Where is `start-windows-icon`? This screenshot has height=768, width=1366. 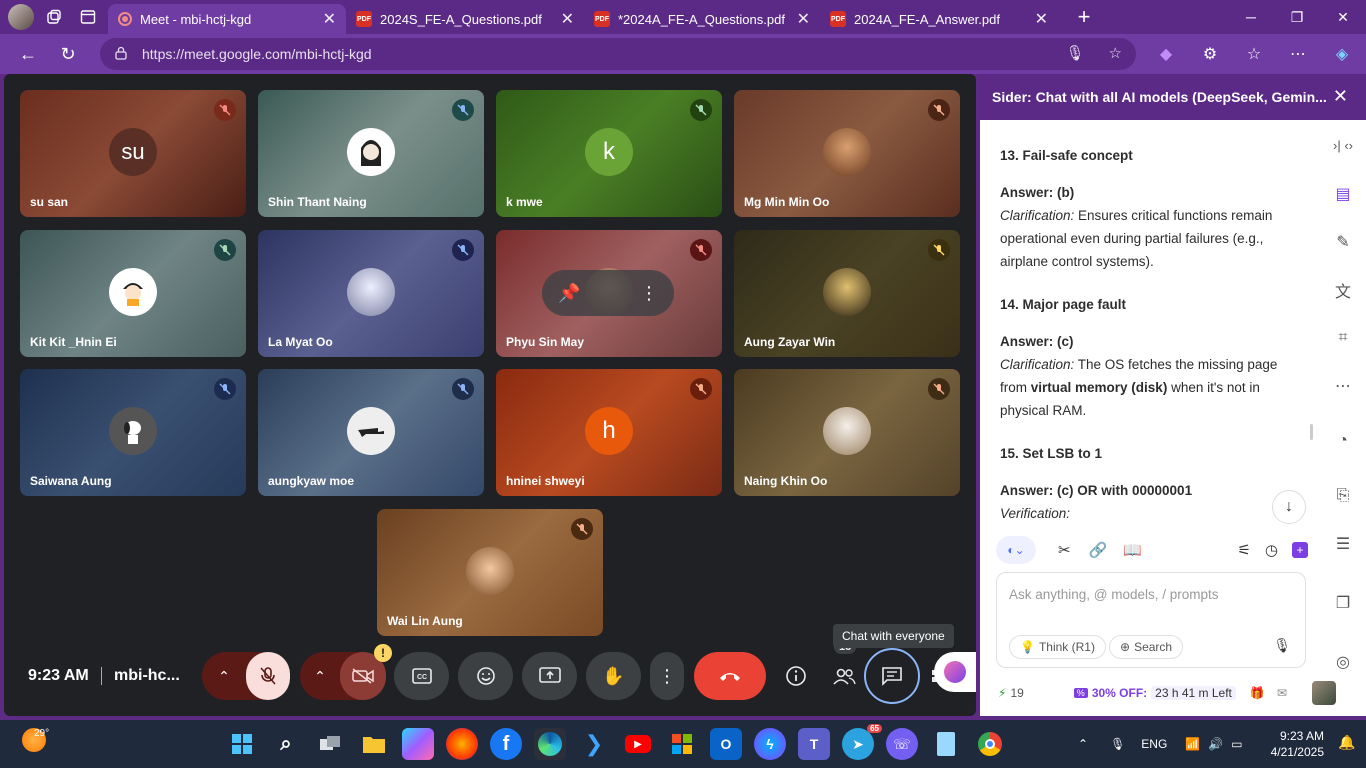 start-windows-icon is located at coordinates (242, 744).